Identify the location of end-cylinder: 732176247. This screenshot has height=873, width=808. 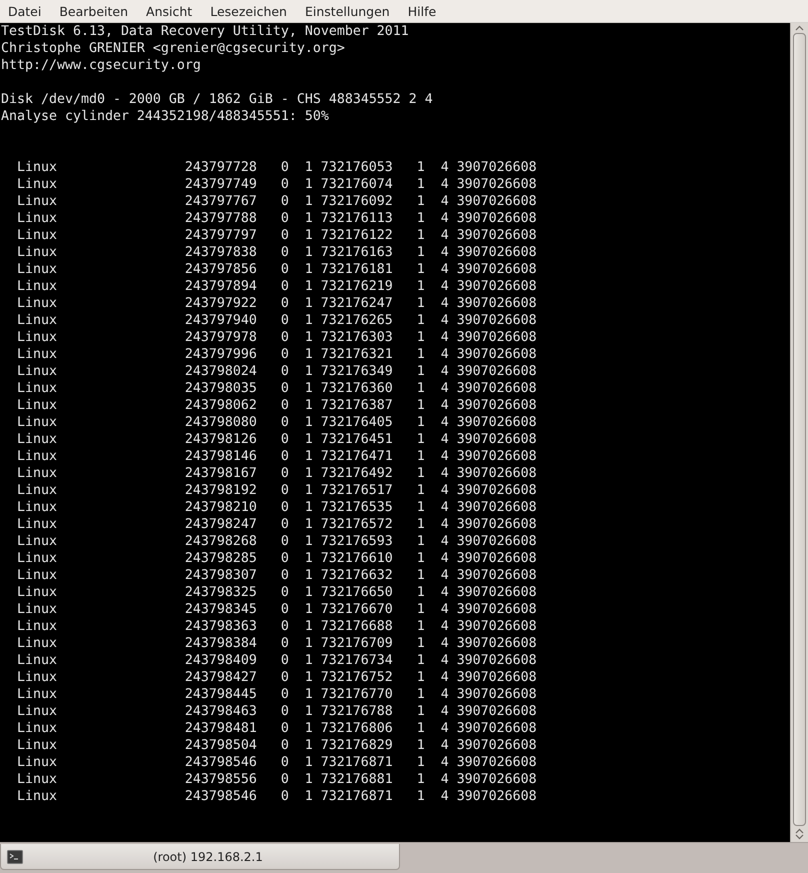
(356, 303).